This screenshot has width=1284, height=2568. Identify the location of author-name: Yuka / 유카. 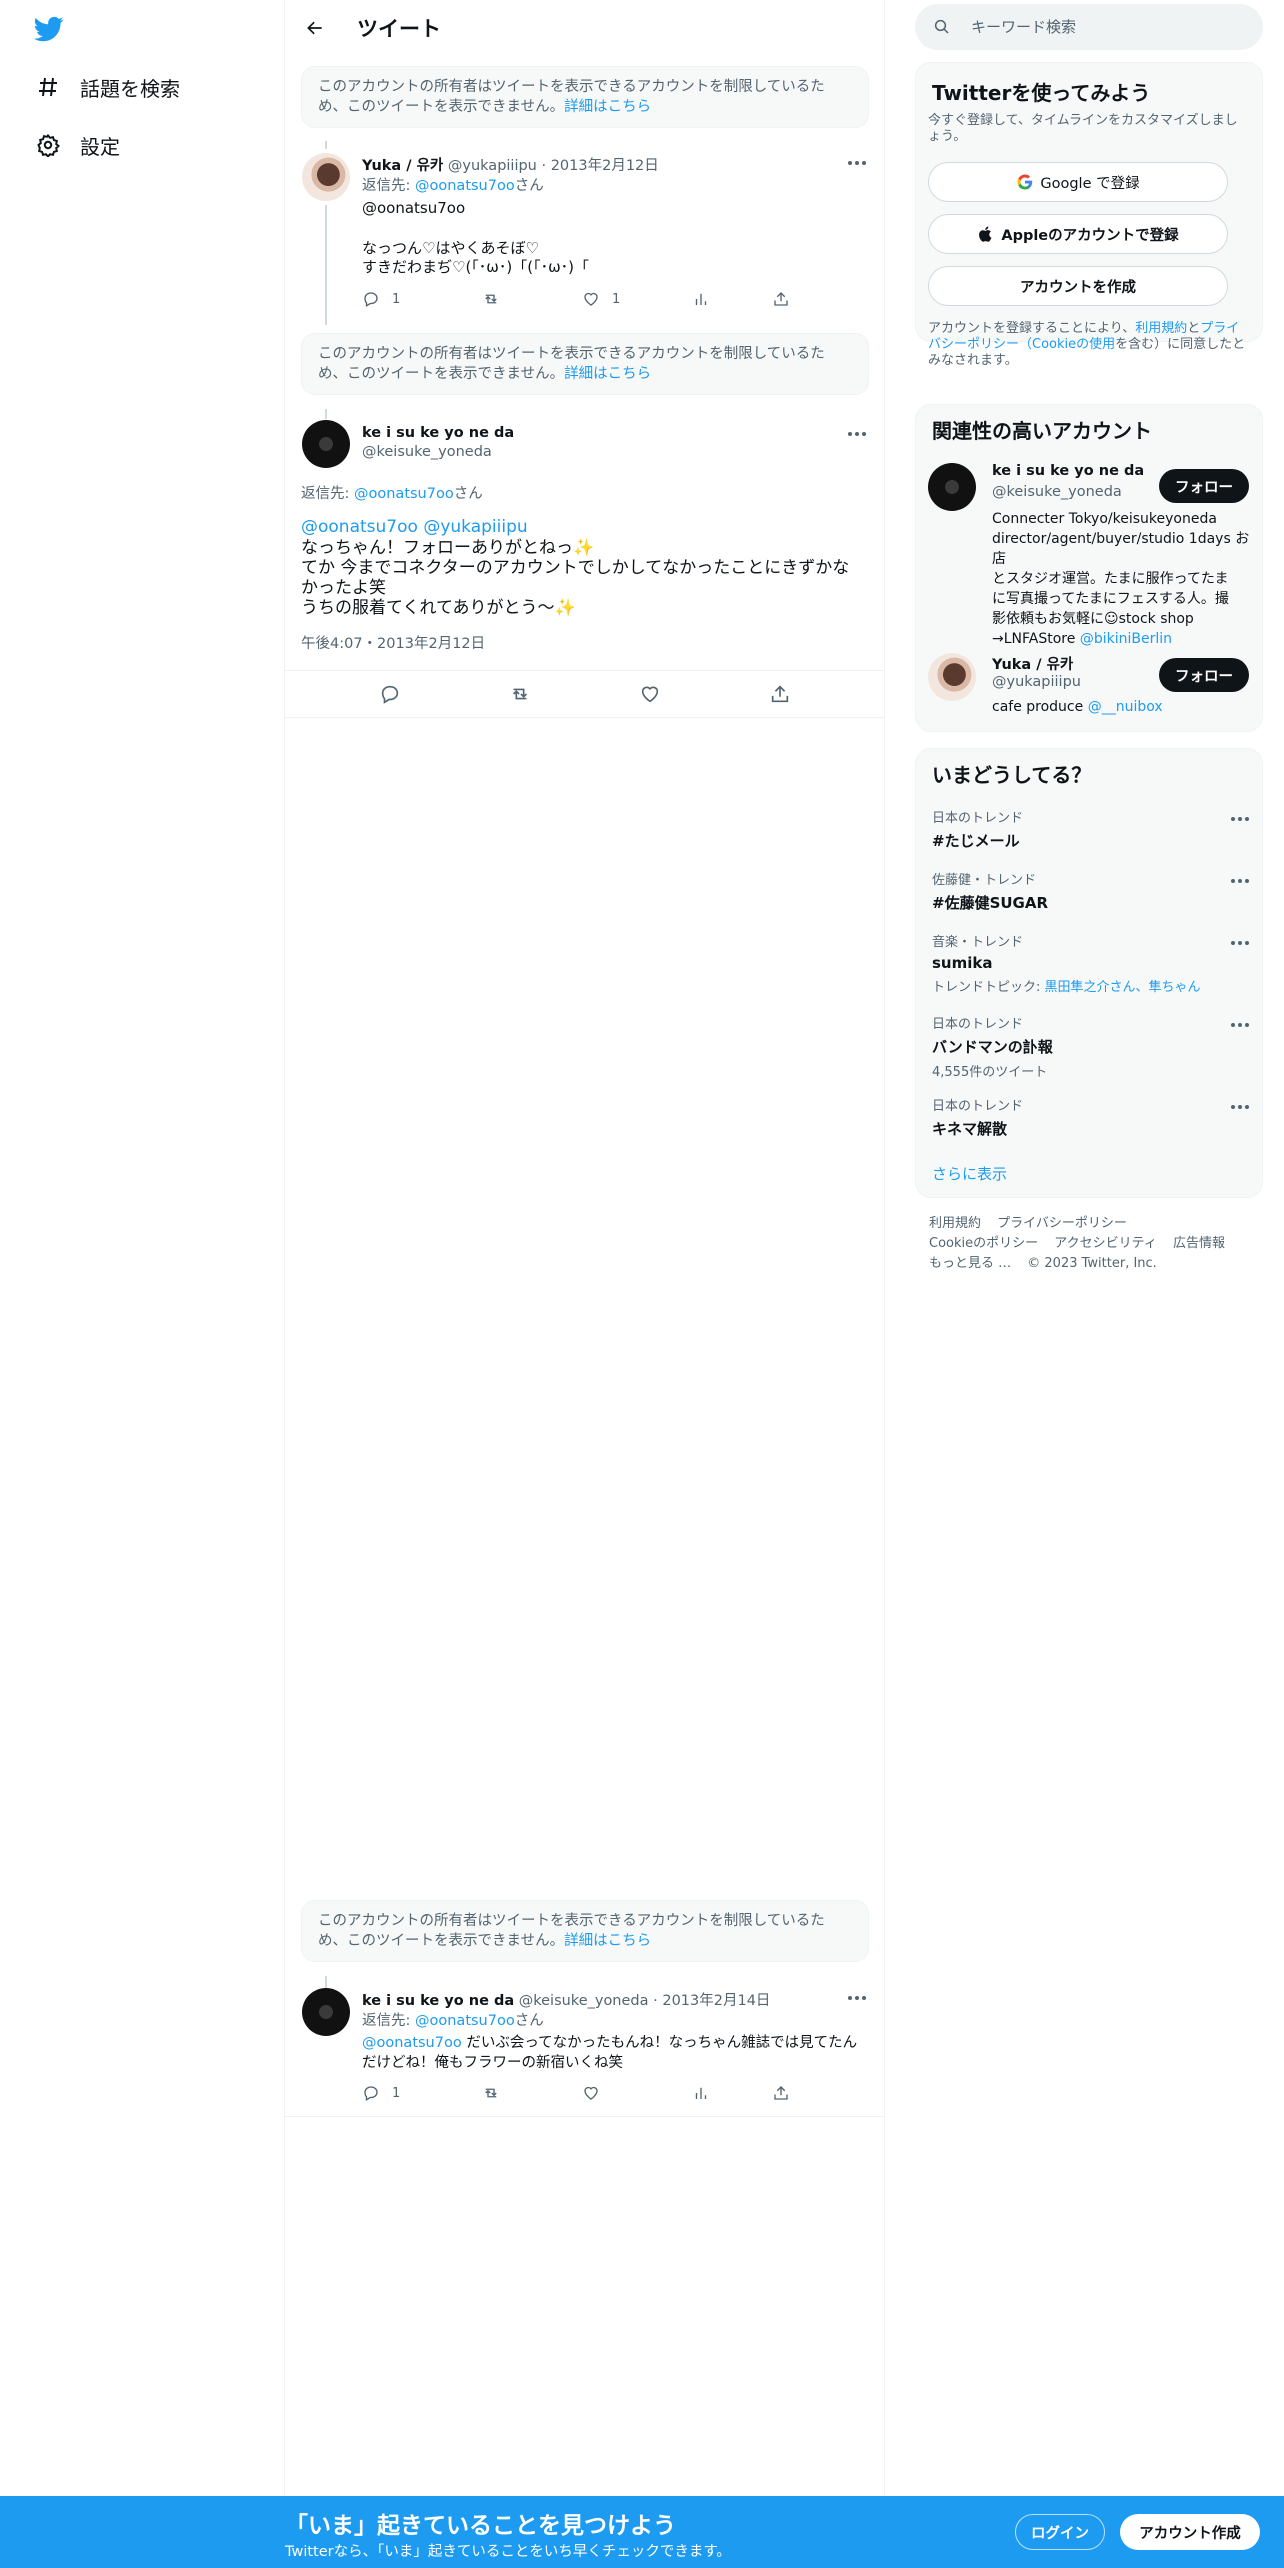
(402, 166).